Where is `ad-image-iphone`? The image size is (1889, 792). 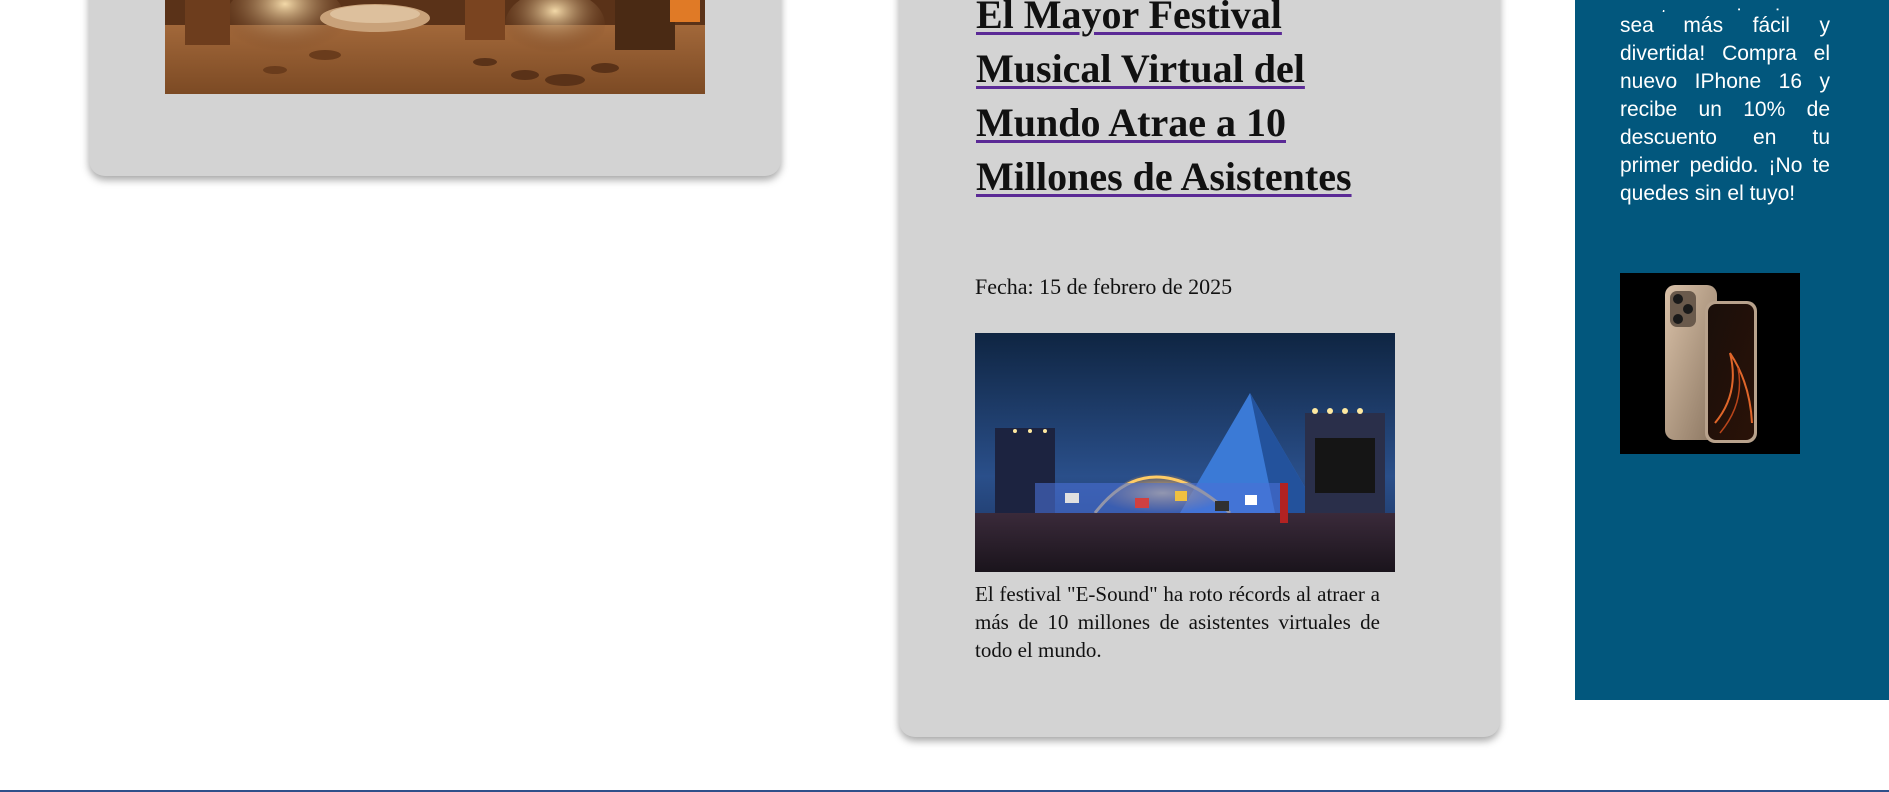 ad-image-iphone is located at coordinates (1710, 363).